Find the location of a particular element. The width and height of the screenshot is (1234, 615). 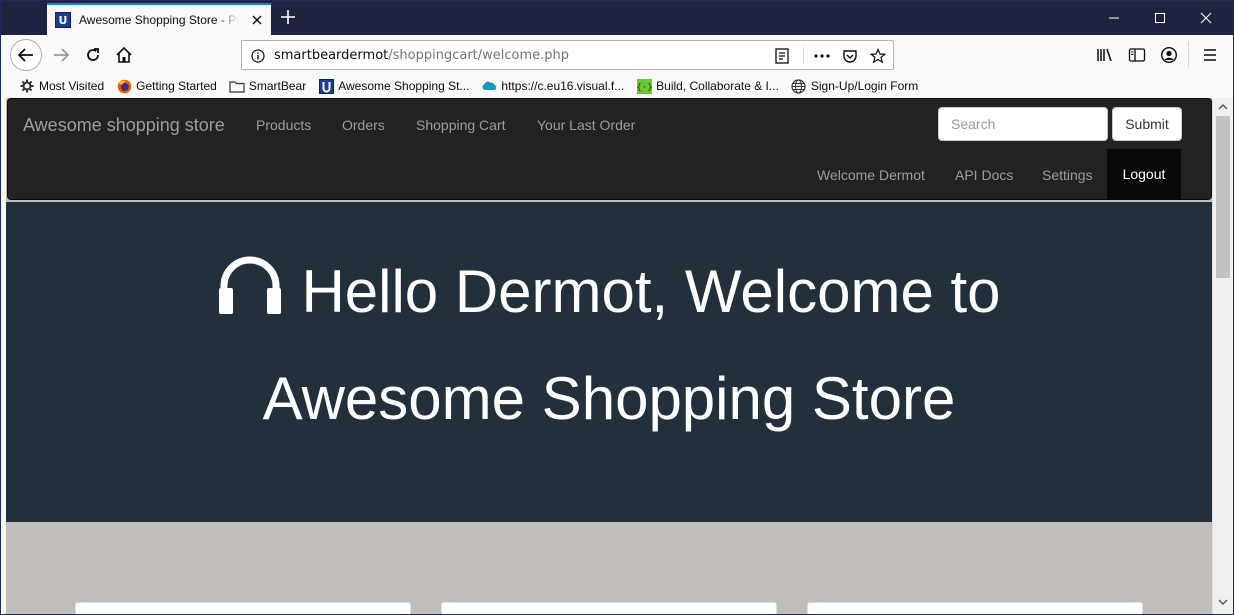

scroll-thumb is located at coordinates (1223, 197).